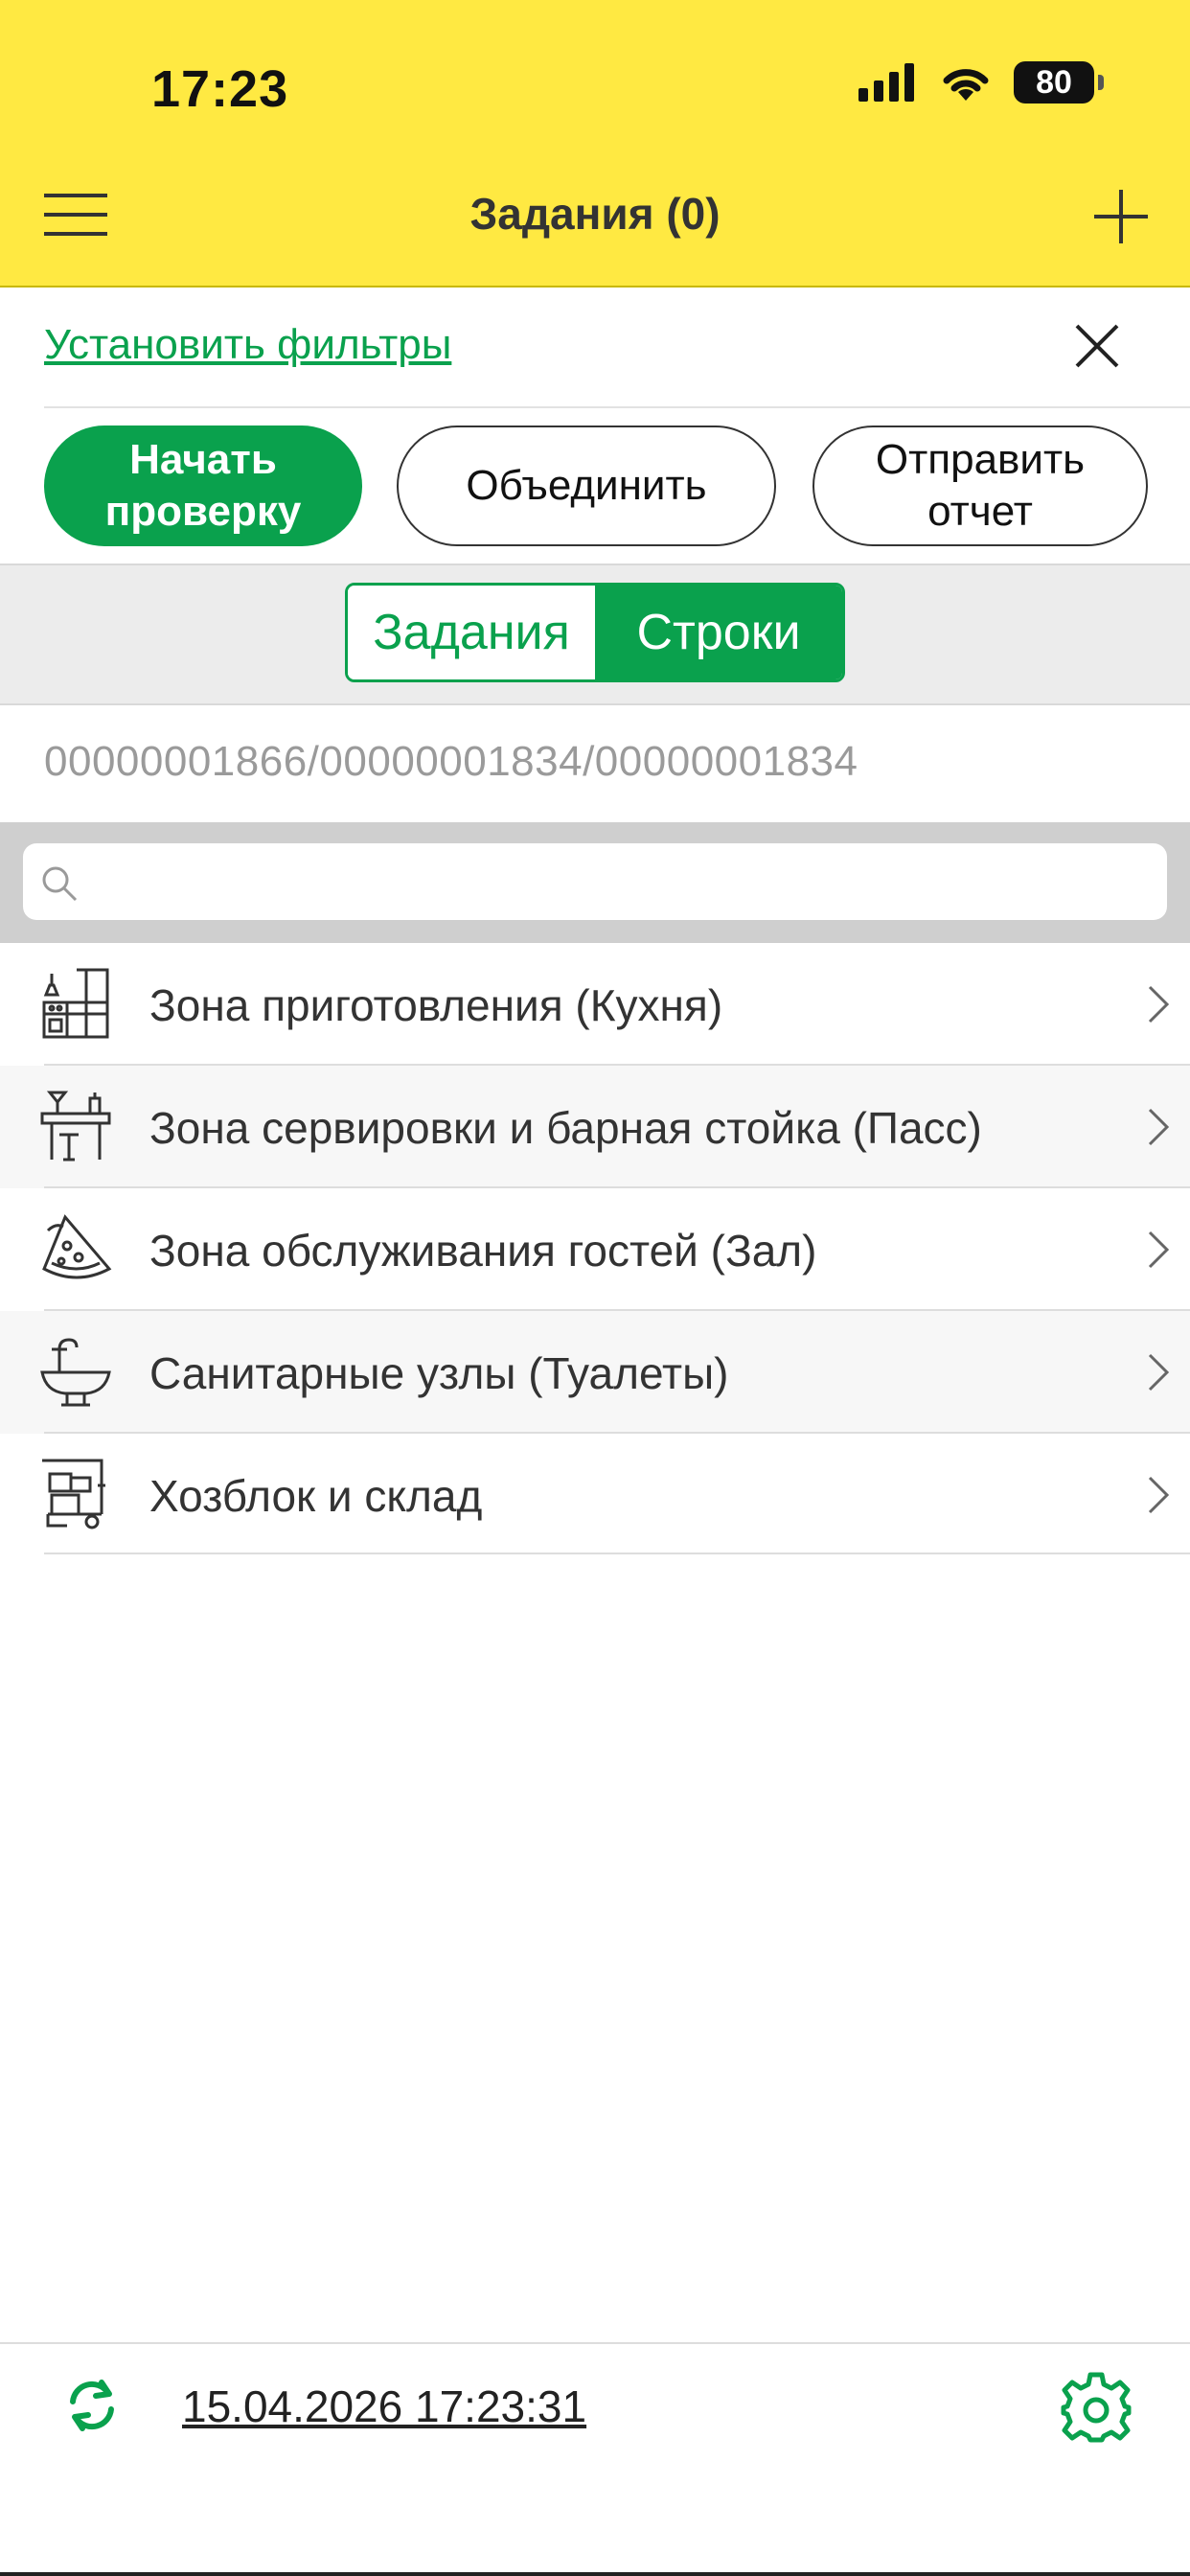 The height and width of the screenshot is (2576, 1190). What do you see at coordinates (76, 1004) in the screenshot?
I see `kitchen-icon` at bounding box center [76, 1004].